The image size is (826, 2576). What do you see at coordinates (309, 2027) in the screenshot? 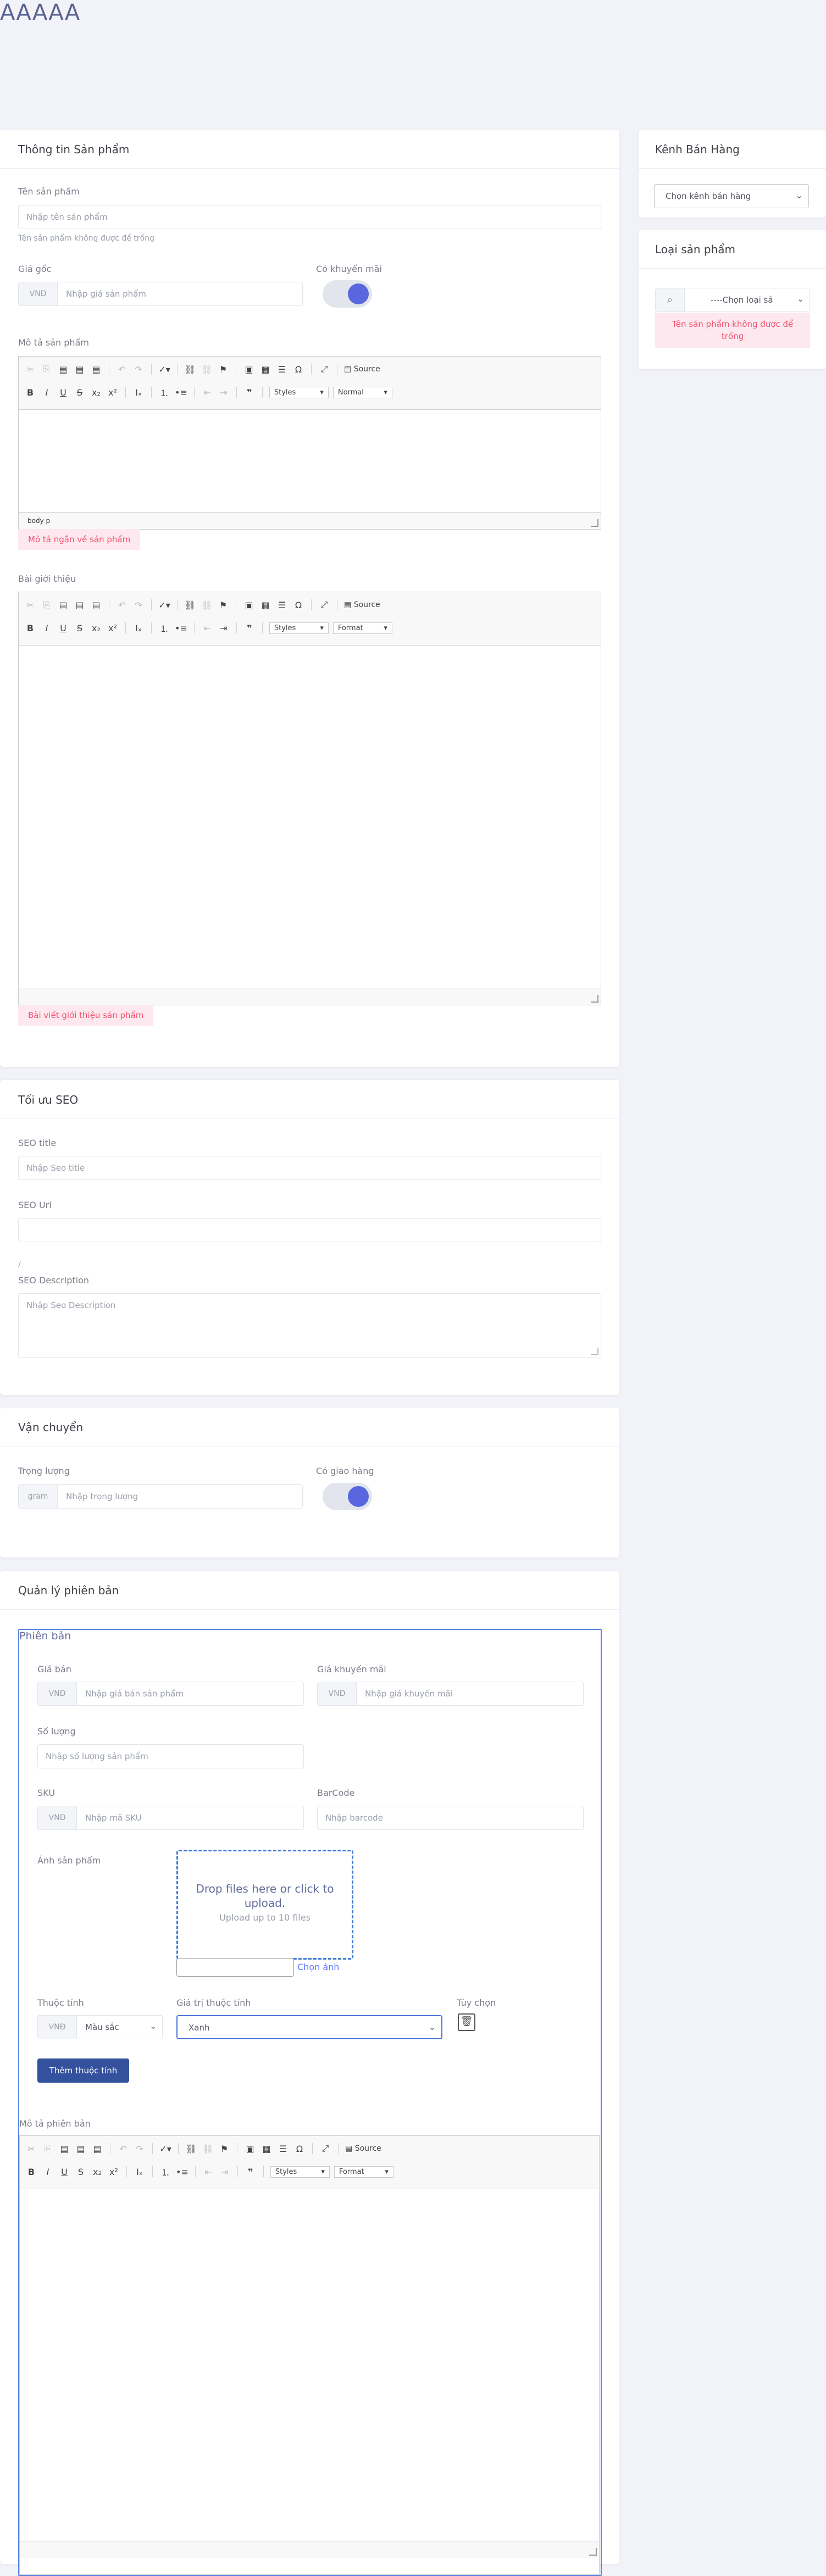
I see `attribute-value-select: Xanh ⌄` at bounding box center [309, 2027].